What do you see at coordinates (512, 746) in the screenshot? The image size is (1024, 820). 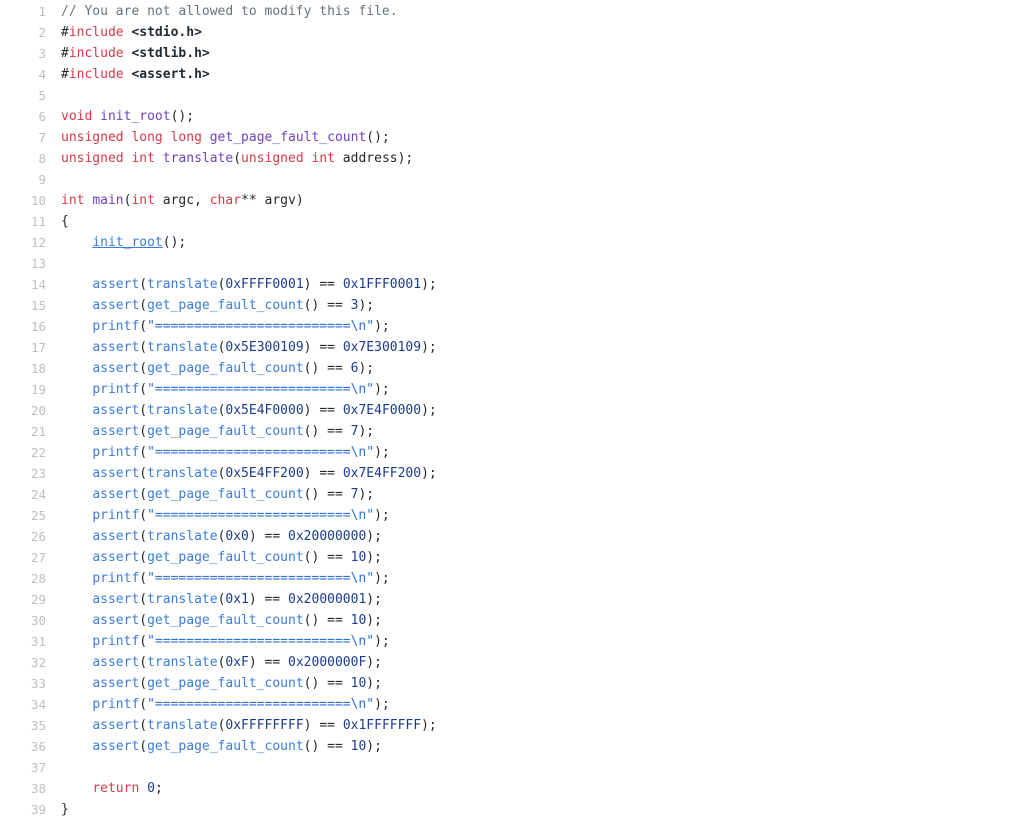 I see `code-line: 36 assert(get_page_fault_count() == 10);` at bounding box center [512, 746].